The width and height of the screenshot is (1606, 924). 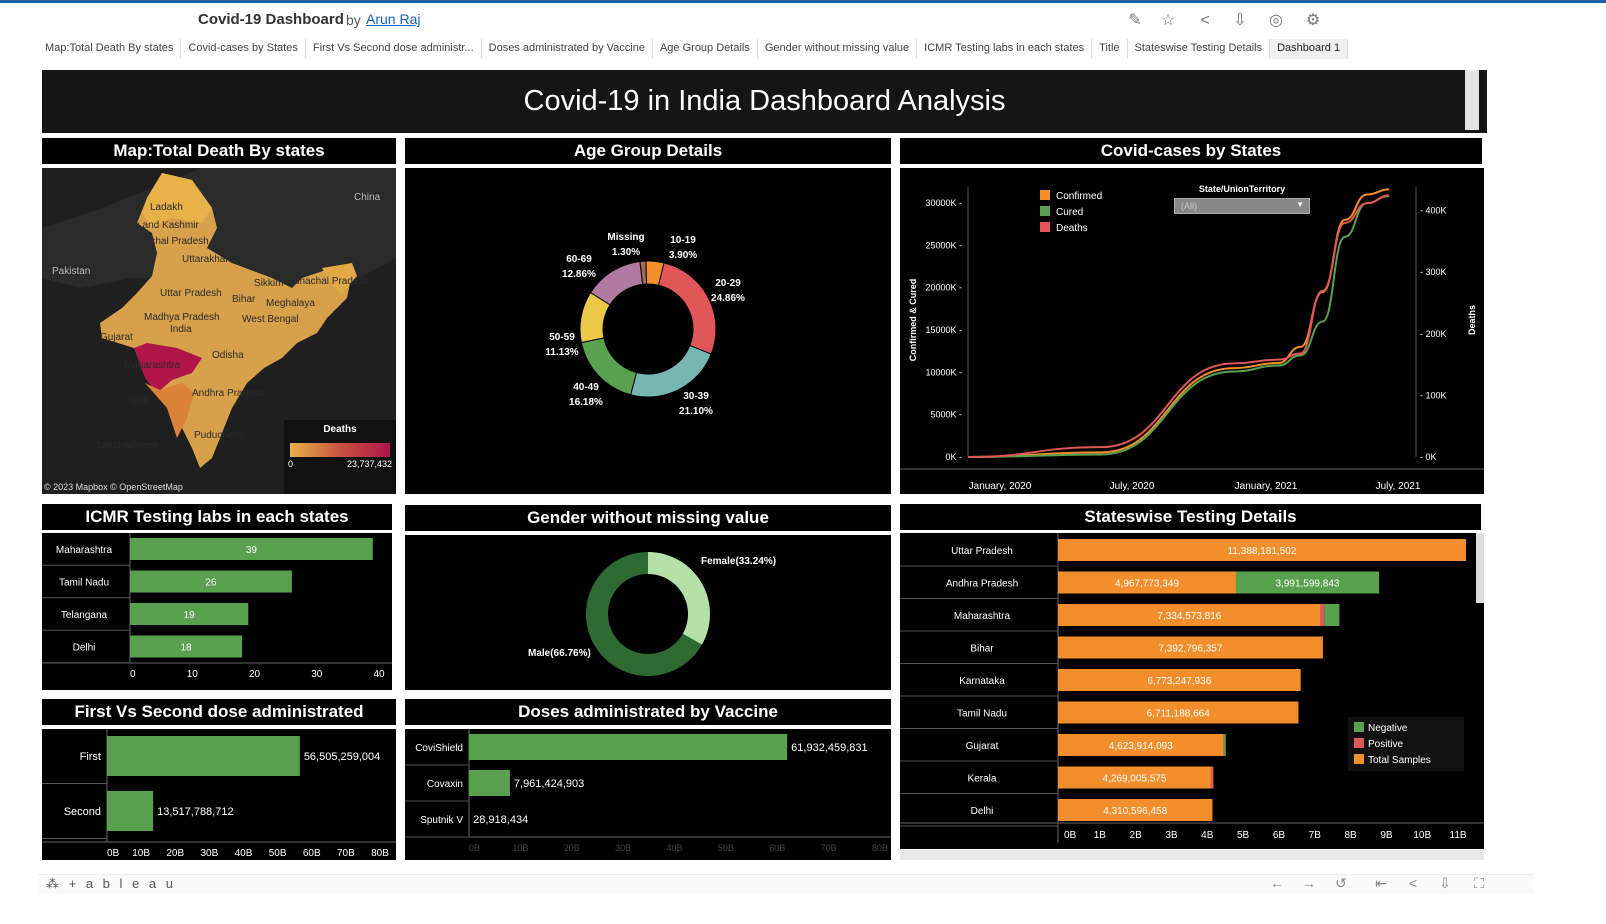 I want to click on vaccine-svg-x-tick: 0B, so click(x=474, y=848).